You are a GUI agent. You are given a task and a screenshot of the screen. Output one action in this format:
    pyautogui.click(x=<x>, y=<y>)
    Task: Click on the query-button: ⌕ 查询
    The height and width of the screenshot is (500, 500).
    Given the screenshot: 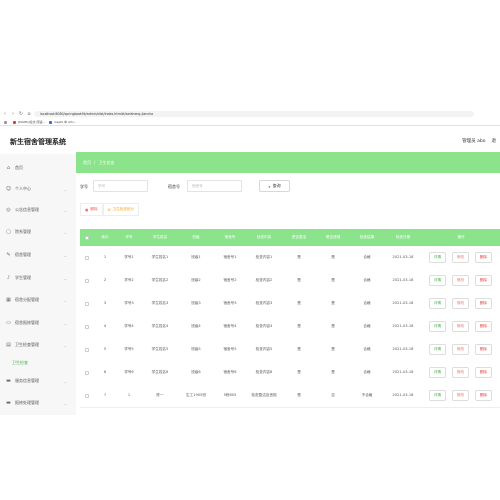 What is the action you would take?
    pyautogui.click(x=274, y=186)
    